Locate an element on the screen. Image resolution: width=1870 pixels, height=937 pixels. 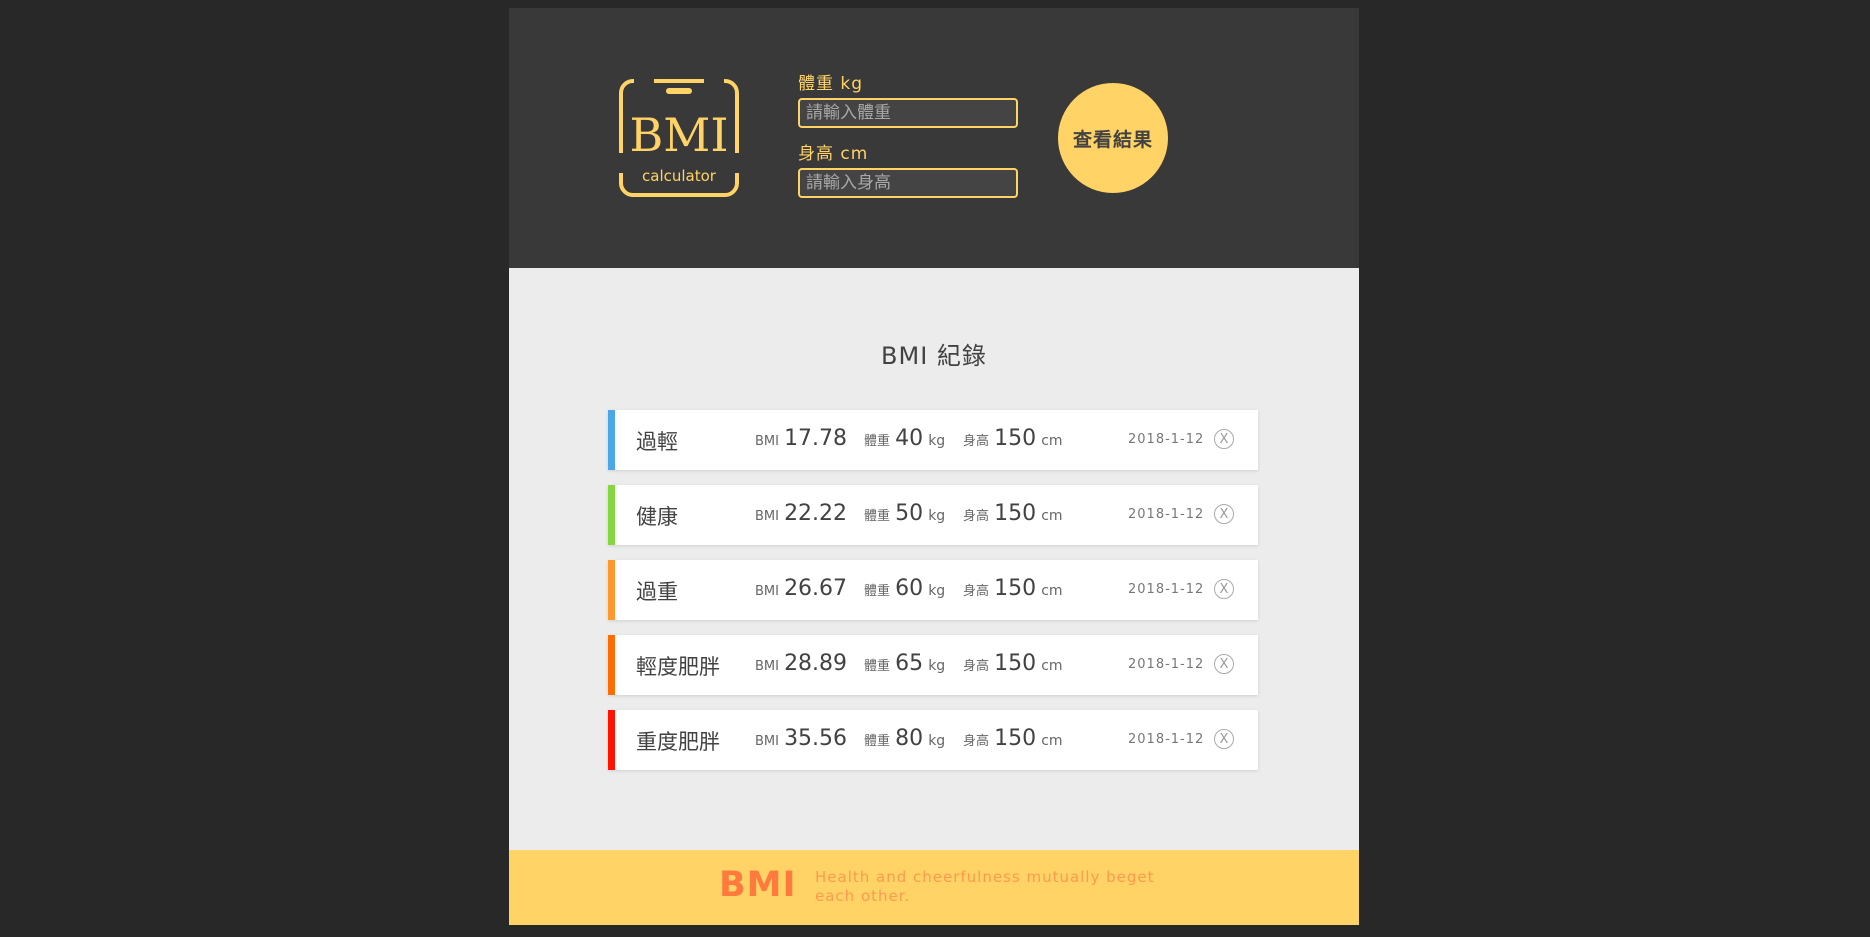
record-status: 輕度肥胖 is located at coordinates (678, 667).